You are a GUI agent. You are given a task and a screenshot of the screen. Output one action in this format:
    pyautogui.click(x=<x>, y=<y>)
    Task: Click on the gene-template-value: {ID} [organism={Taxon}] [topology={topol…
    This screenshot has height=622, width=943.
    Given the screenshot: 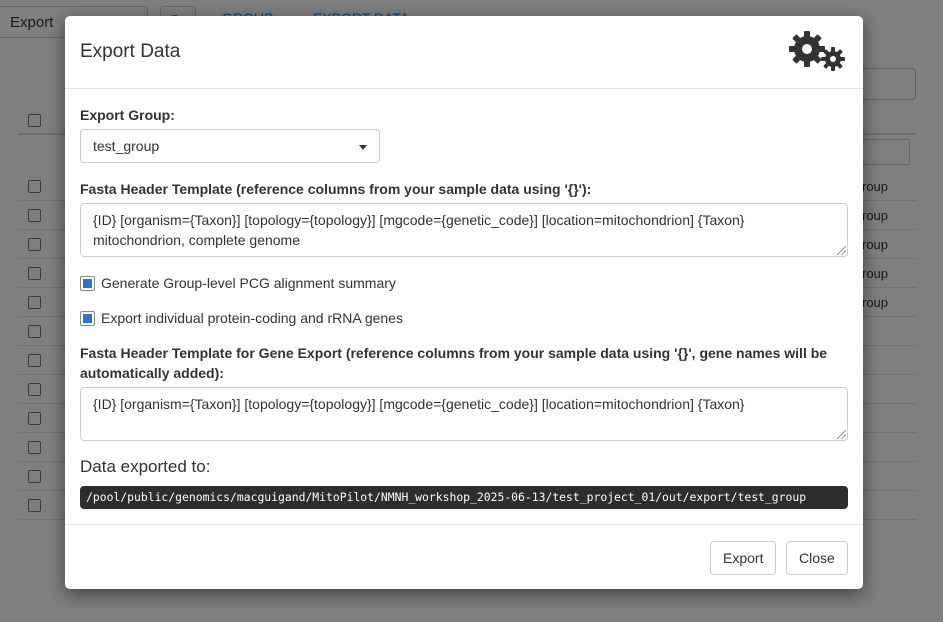 What is the action you would take?
    pyautogui.click(x=419, y=404)
    